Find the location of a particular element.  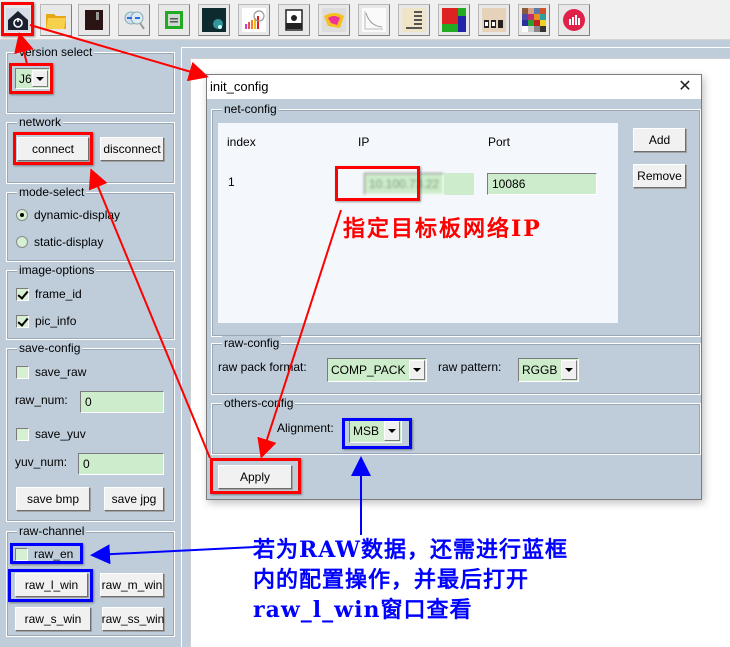

save-bmp-button: save bmp is located at coordinates (53, 499).